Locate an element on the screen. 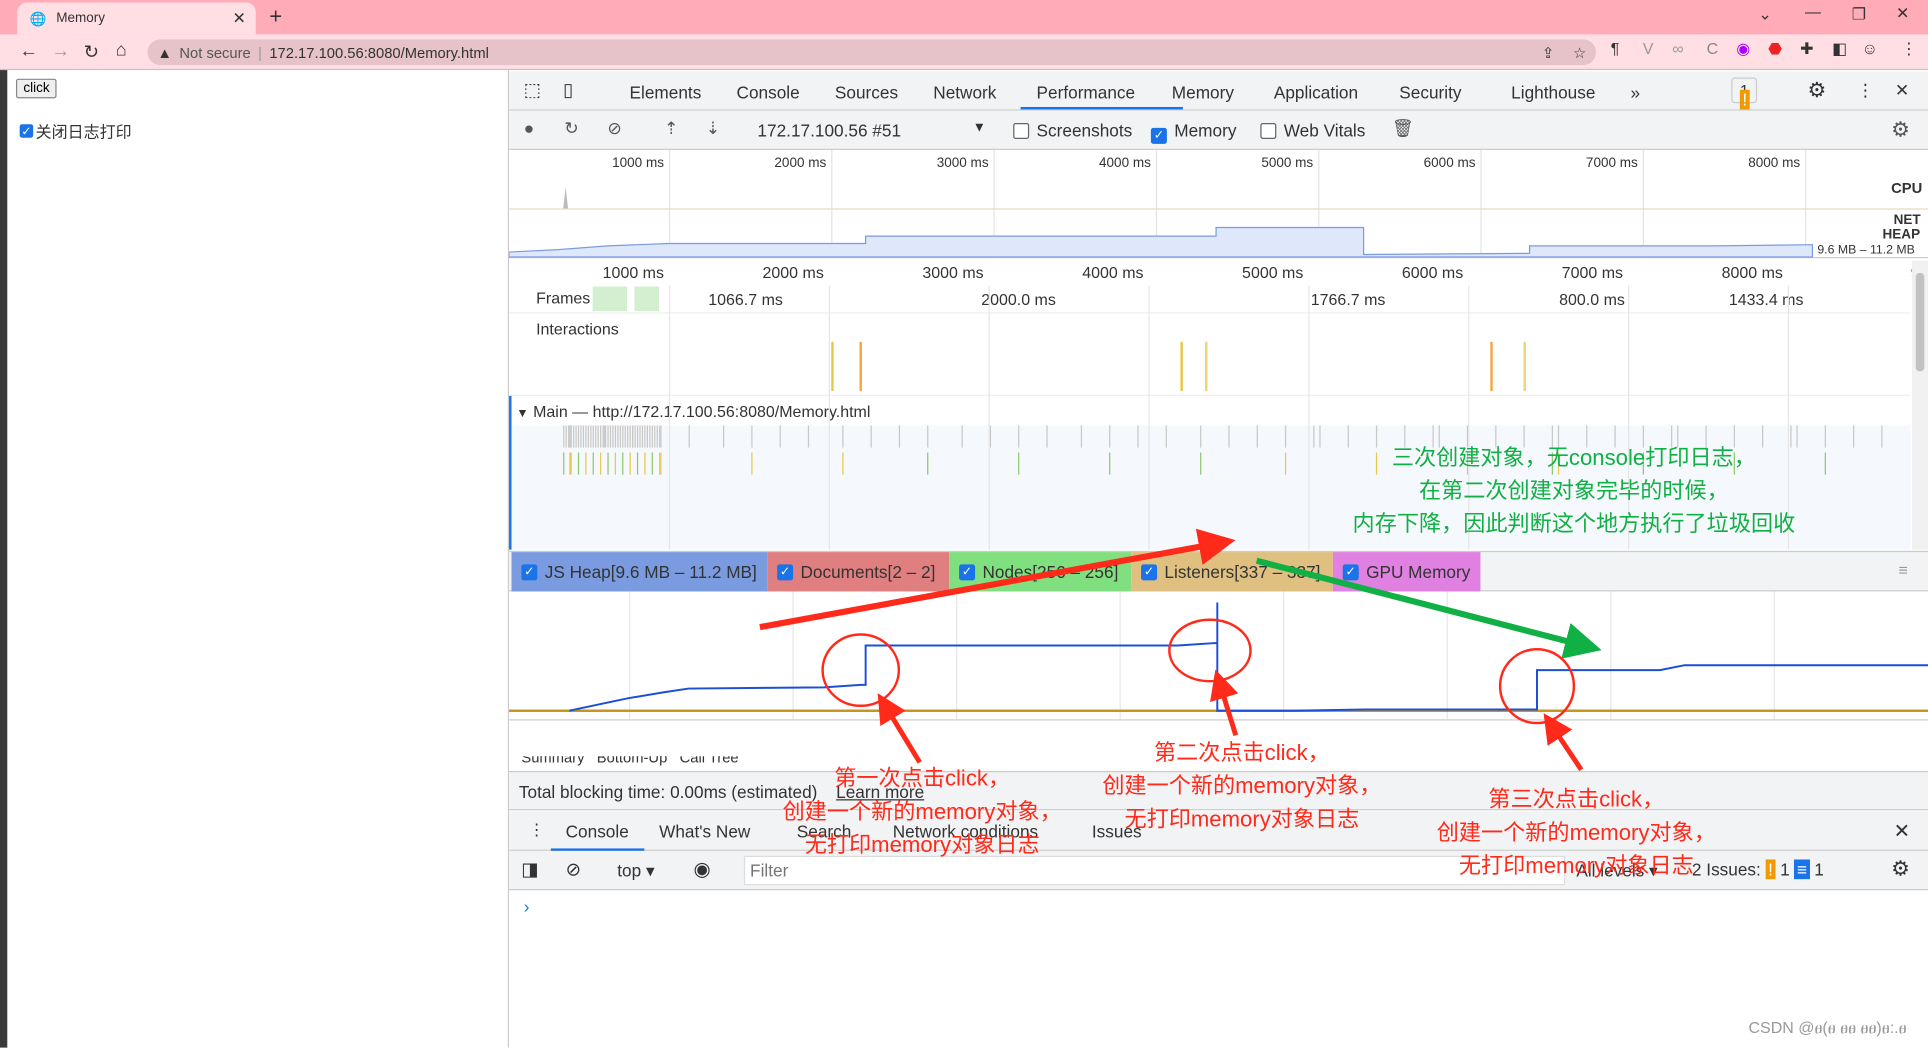 This screenshot has height=1048, width=1928. annotation-first-click: 第一次点击click， 创建一个新的memory对象， 无打印memory对象日志 is located at coordinates (922, 812).